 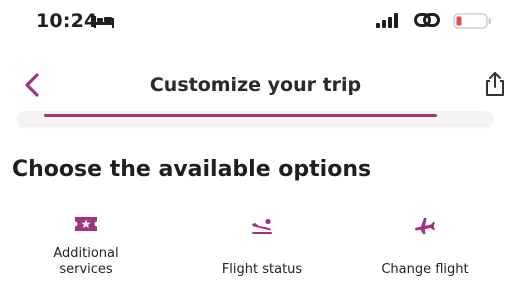 I want to click on option-label: Change flight, so click(x=425, y=269).